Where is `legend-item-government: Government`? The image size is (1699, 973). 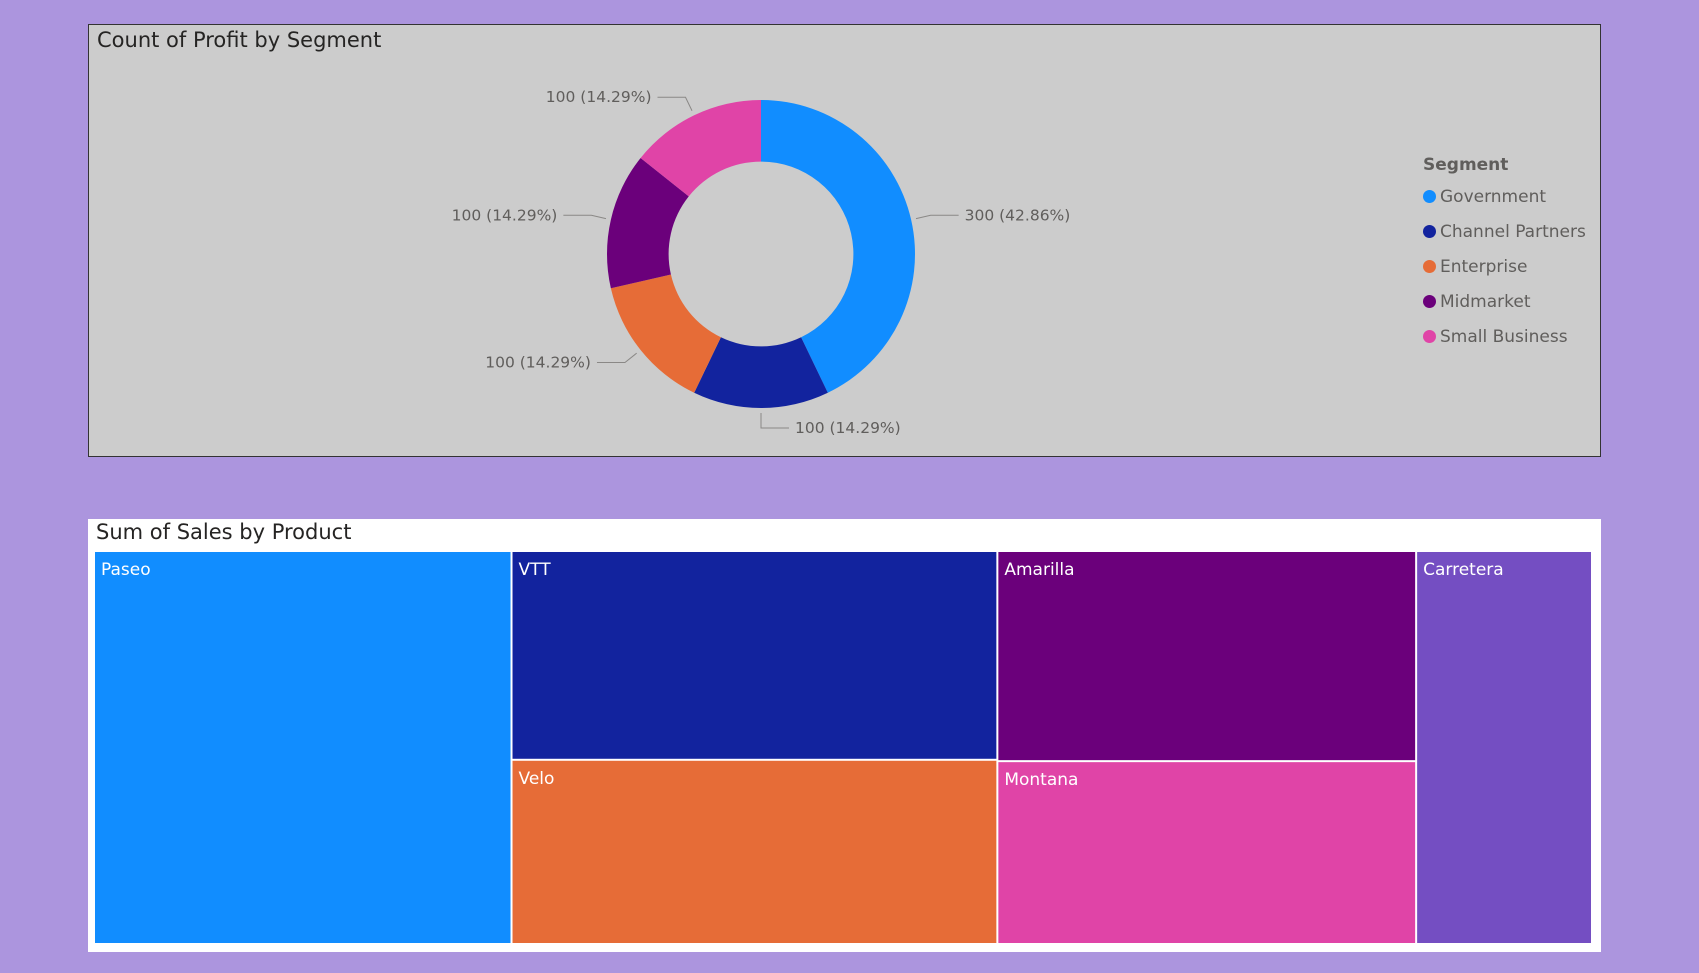 legend-item-government: Government is located at coordinates (1504, 196).